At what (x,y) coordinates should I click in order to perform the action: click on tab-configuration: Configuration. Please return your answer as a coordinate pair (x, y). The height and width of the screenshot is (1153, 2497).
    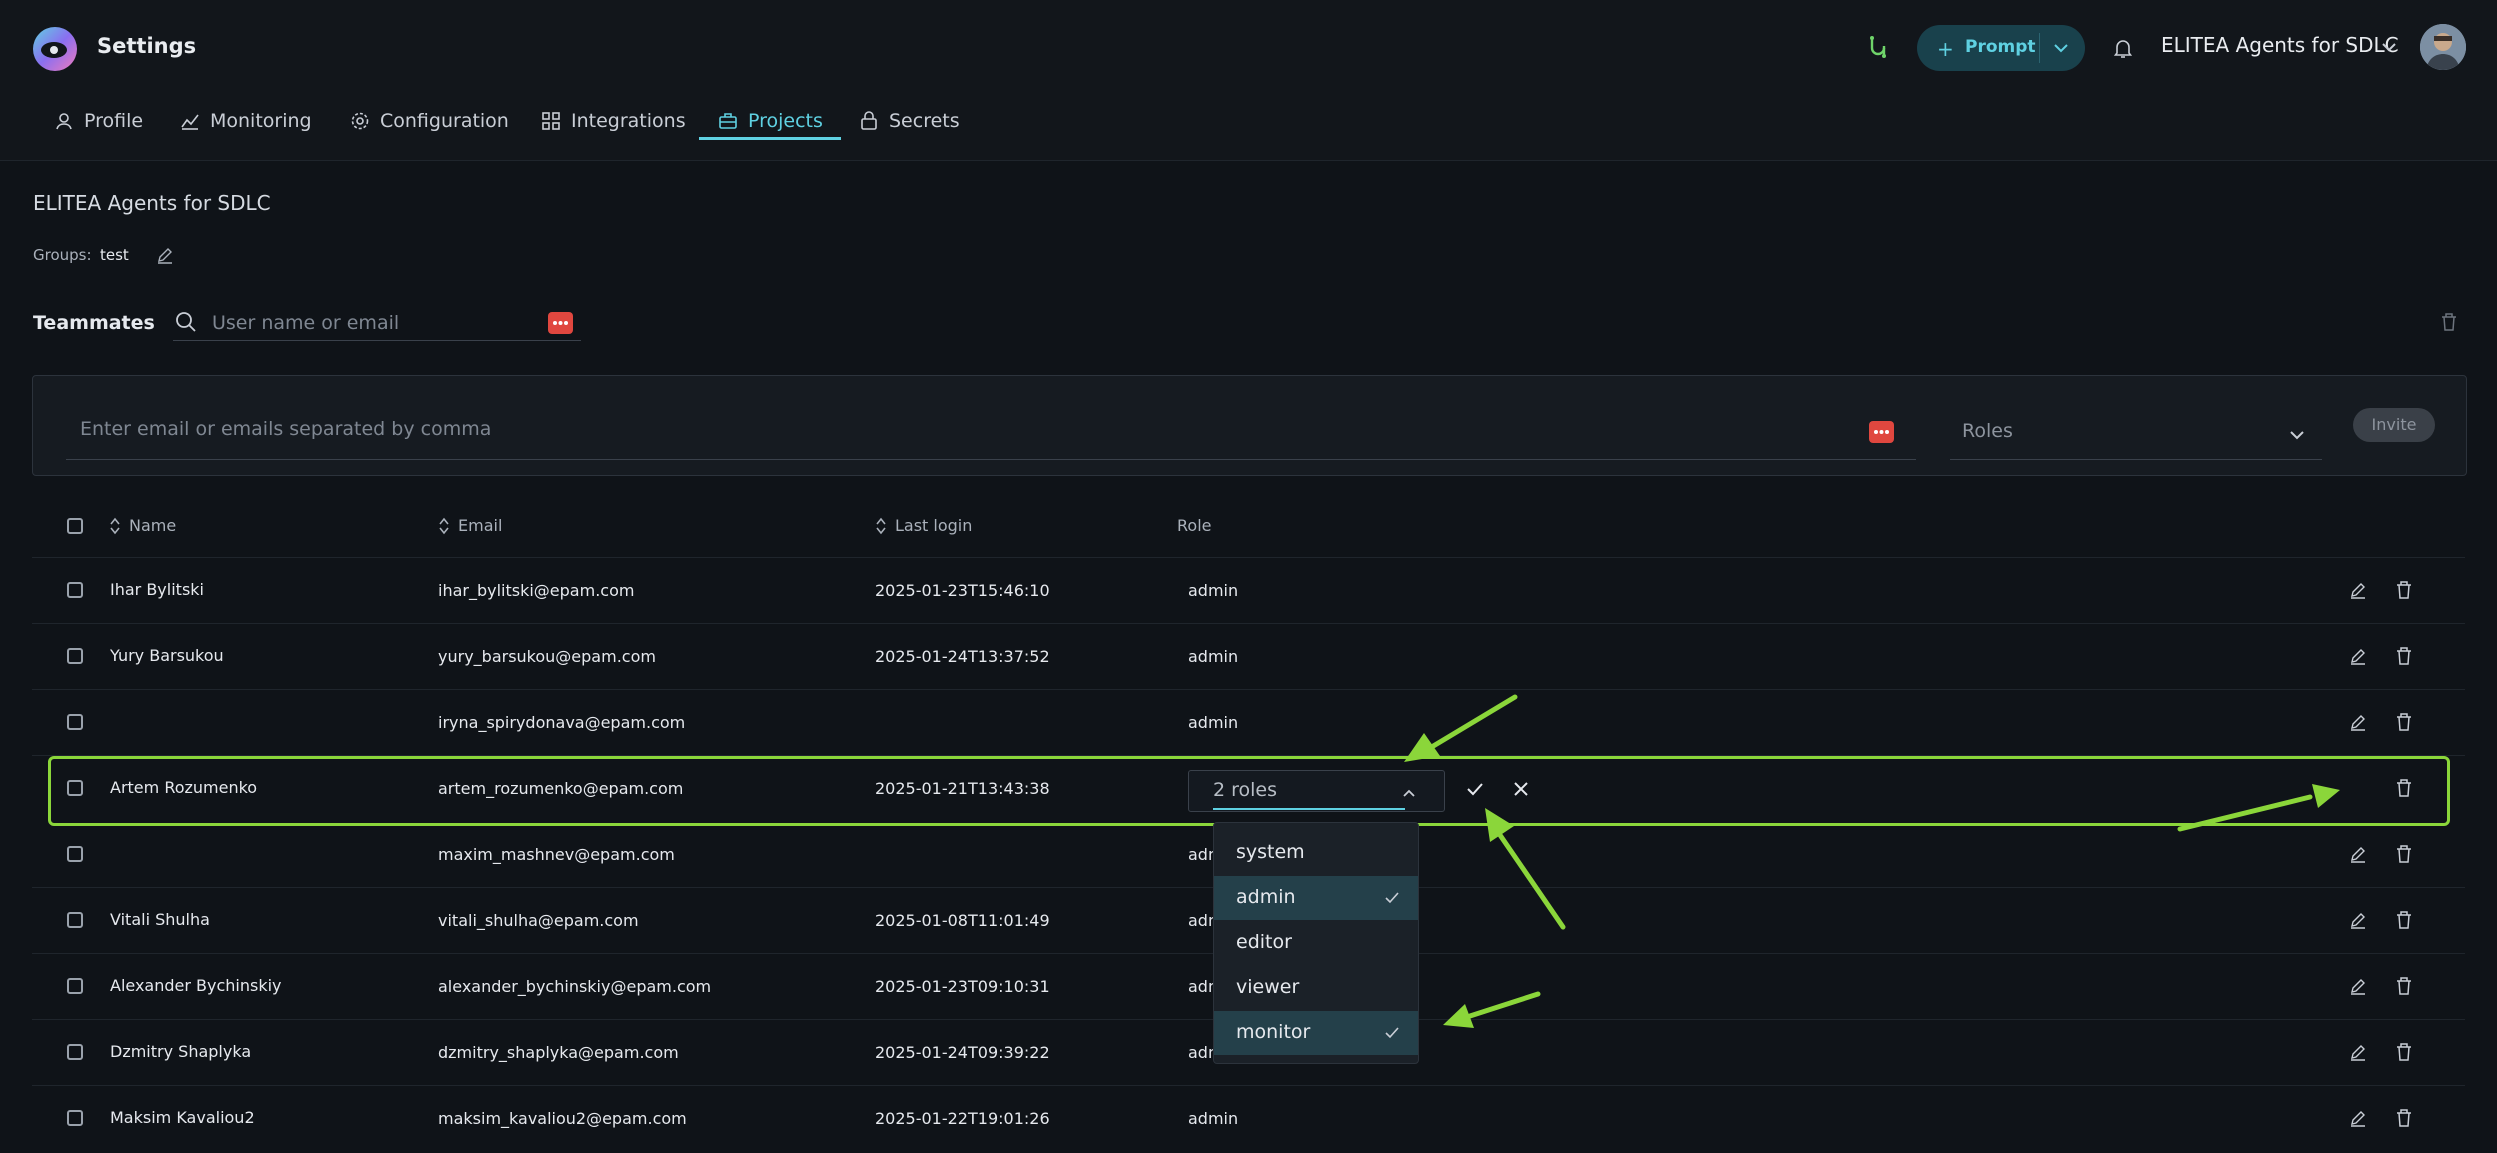
    Looking at the image, I should click on (429, 121).